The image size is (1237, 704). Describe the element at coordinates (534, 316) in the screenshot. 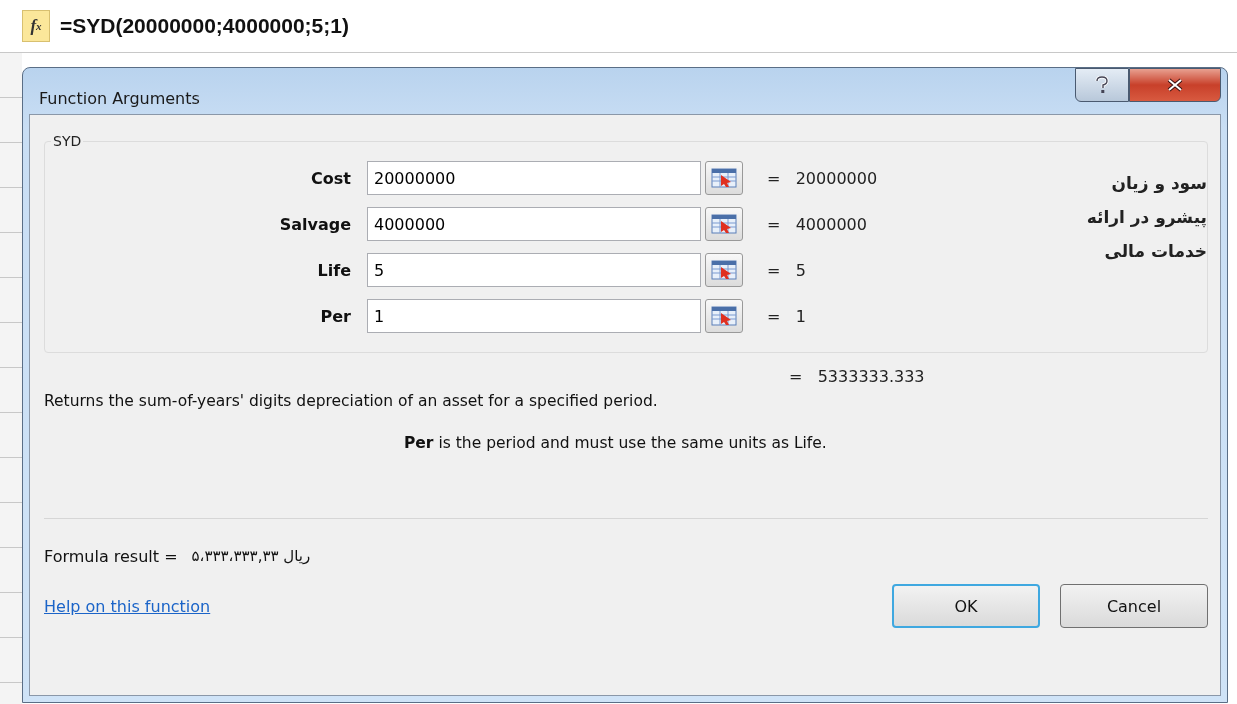

I see `input-field: 1` at that location.